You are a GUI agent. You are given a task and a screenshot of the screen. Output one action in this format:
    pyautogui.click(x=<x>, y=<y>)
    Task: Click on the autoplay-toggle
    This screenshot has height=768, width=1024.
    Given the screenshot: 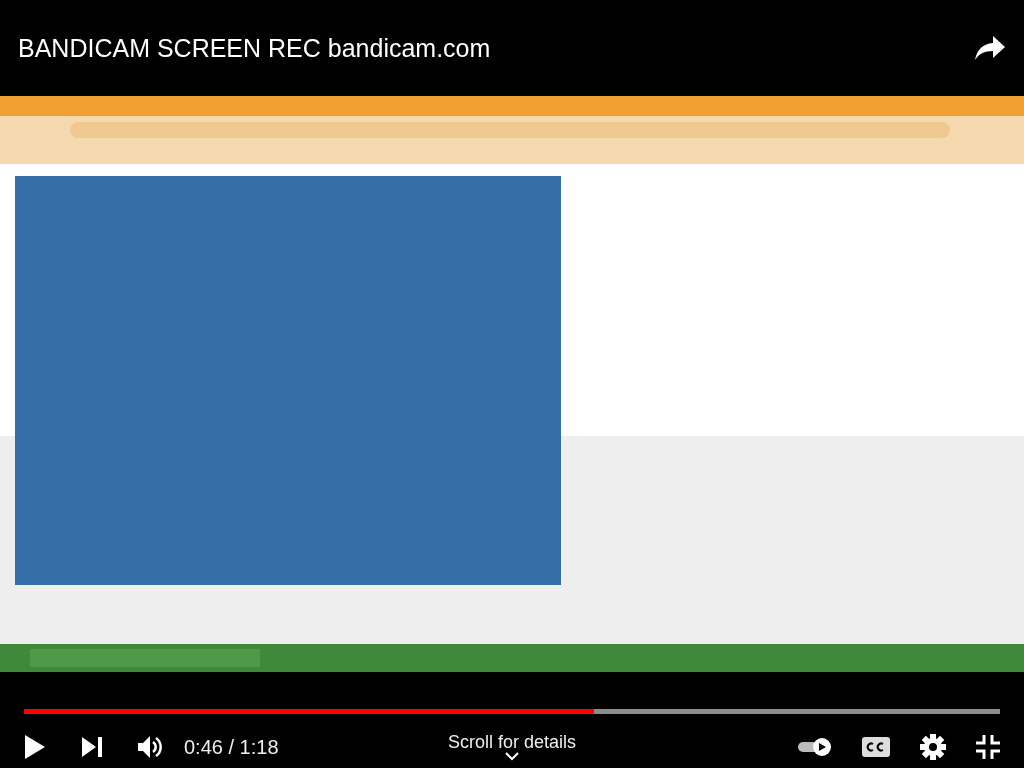 What is the action you would take?
    pyautogui.click(x=815, y=747)
    